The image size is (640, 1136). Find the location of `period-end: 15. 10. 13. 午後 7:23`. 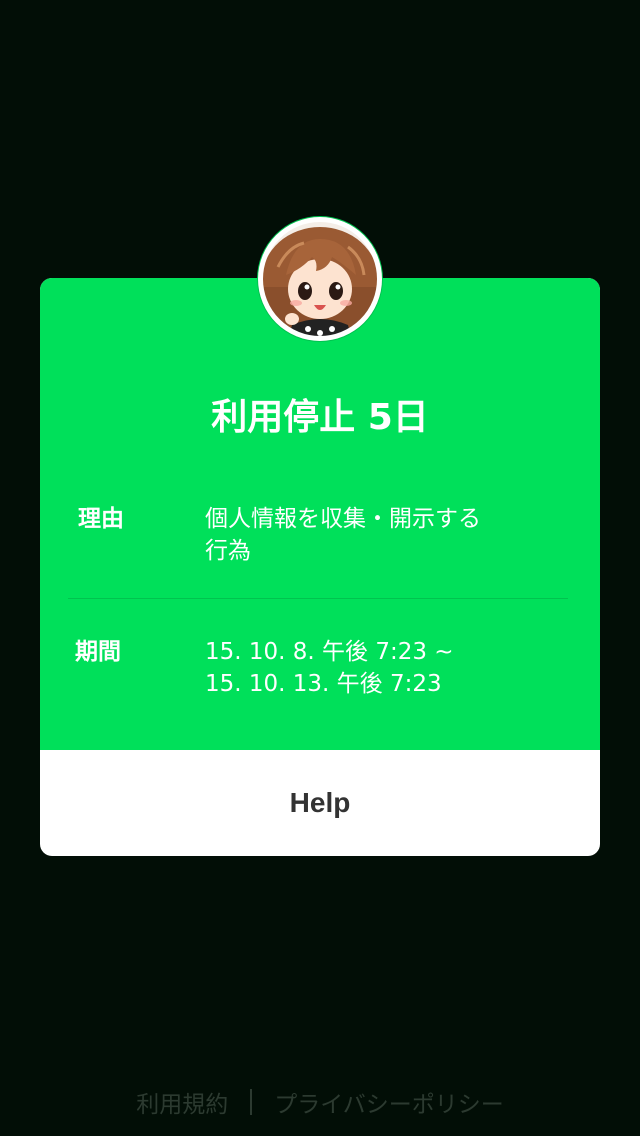

period-end: 15. 10. 13. 午後 7:23 is located at coordinates (323, 684).